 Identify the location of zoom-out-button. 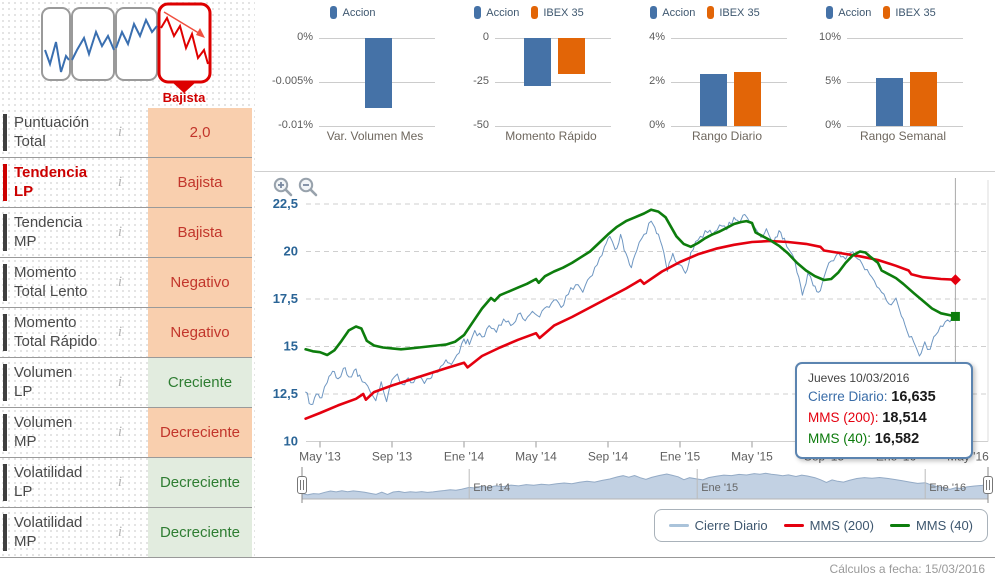
(308, 187).